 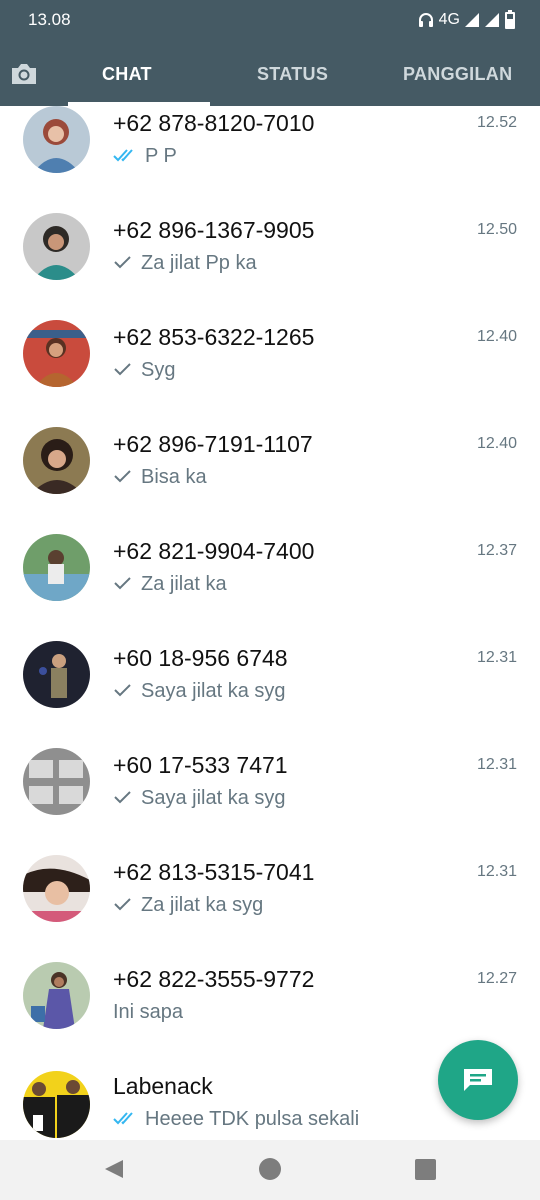 What do you see at coordinates (426, 20) in the screenshot?
I see `headphones-icon` at bounding box center [426, 20].